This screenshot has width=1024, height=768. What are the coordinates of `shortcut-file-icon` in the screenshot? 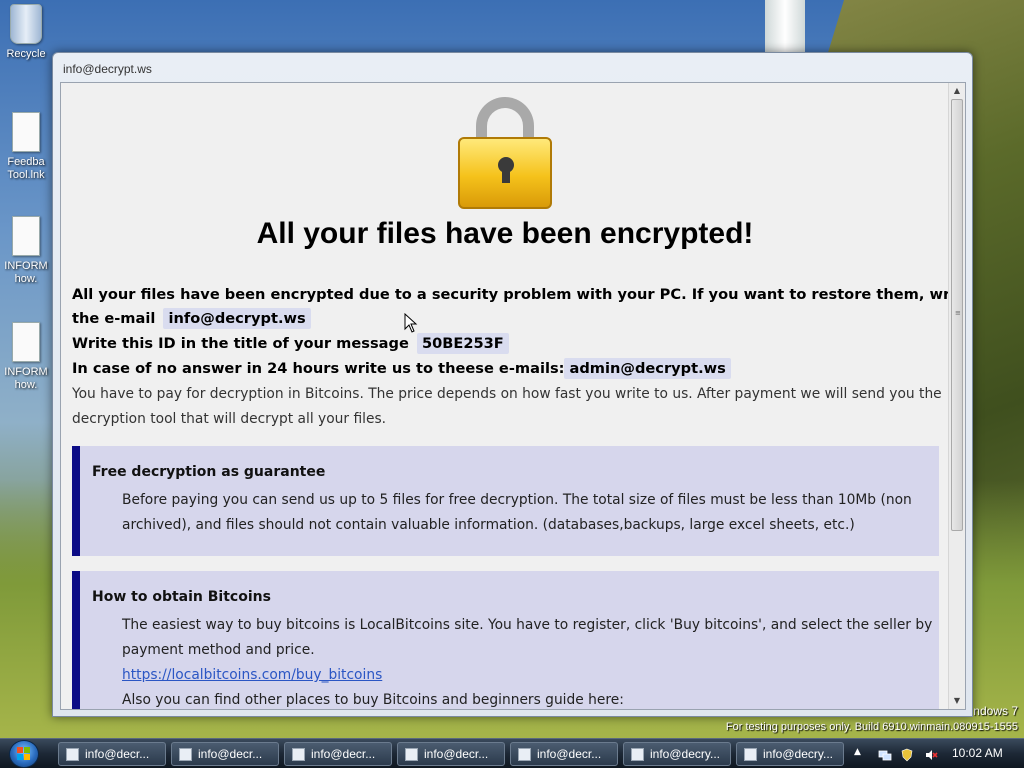 It's located at (26, 132).